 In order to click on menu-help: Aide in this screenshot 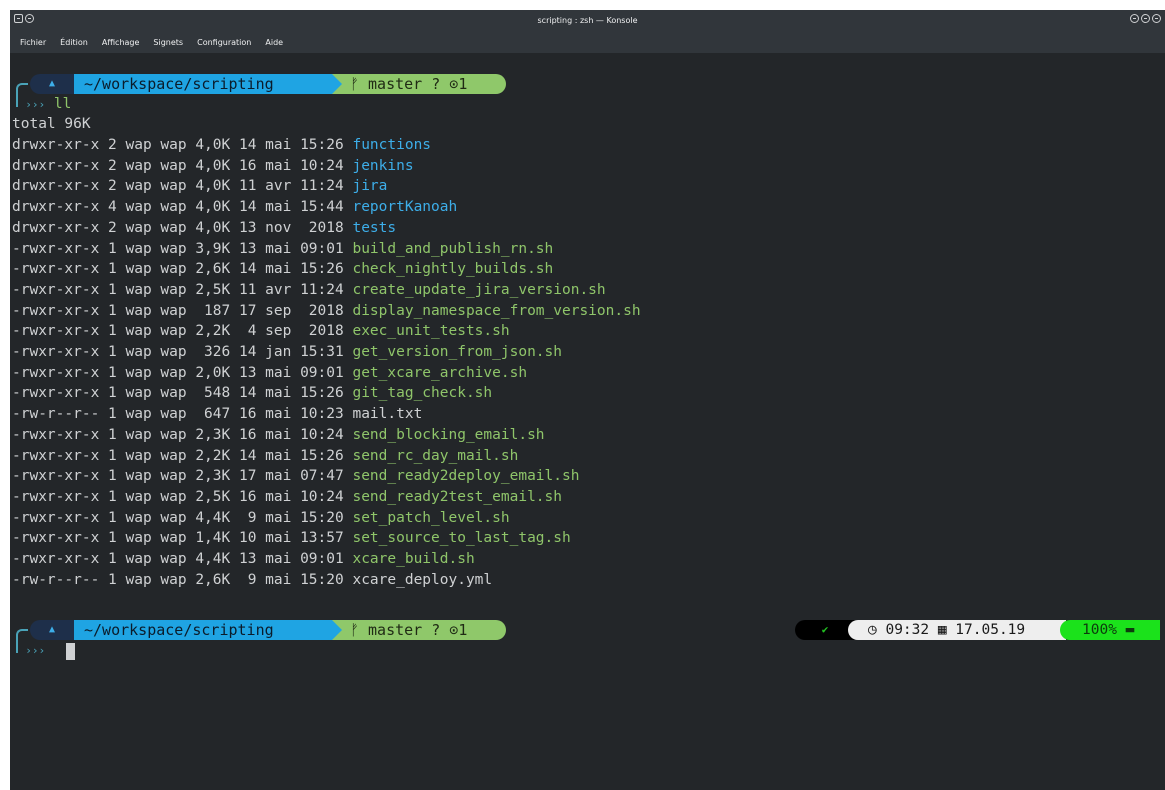, I will do `click(274, 42)`.